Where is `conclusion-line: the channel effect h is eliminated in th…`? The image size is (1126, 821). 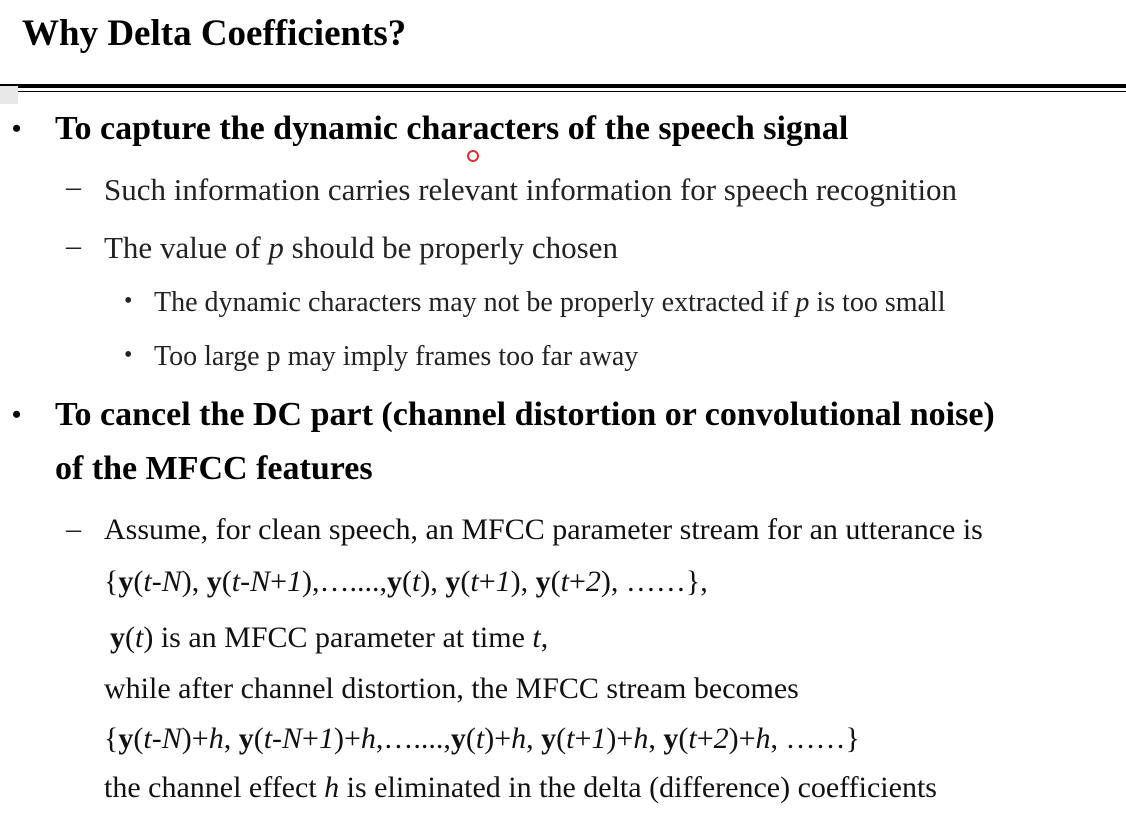
conclusion-line: the channel effect h is eliminated in th… is located at coordinates (520, 787).